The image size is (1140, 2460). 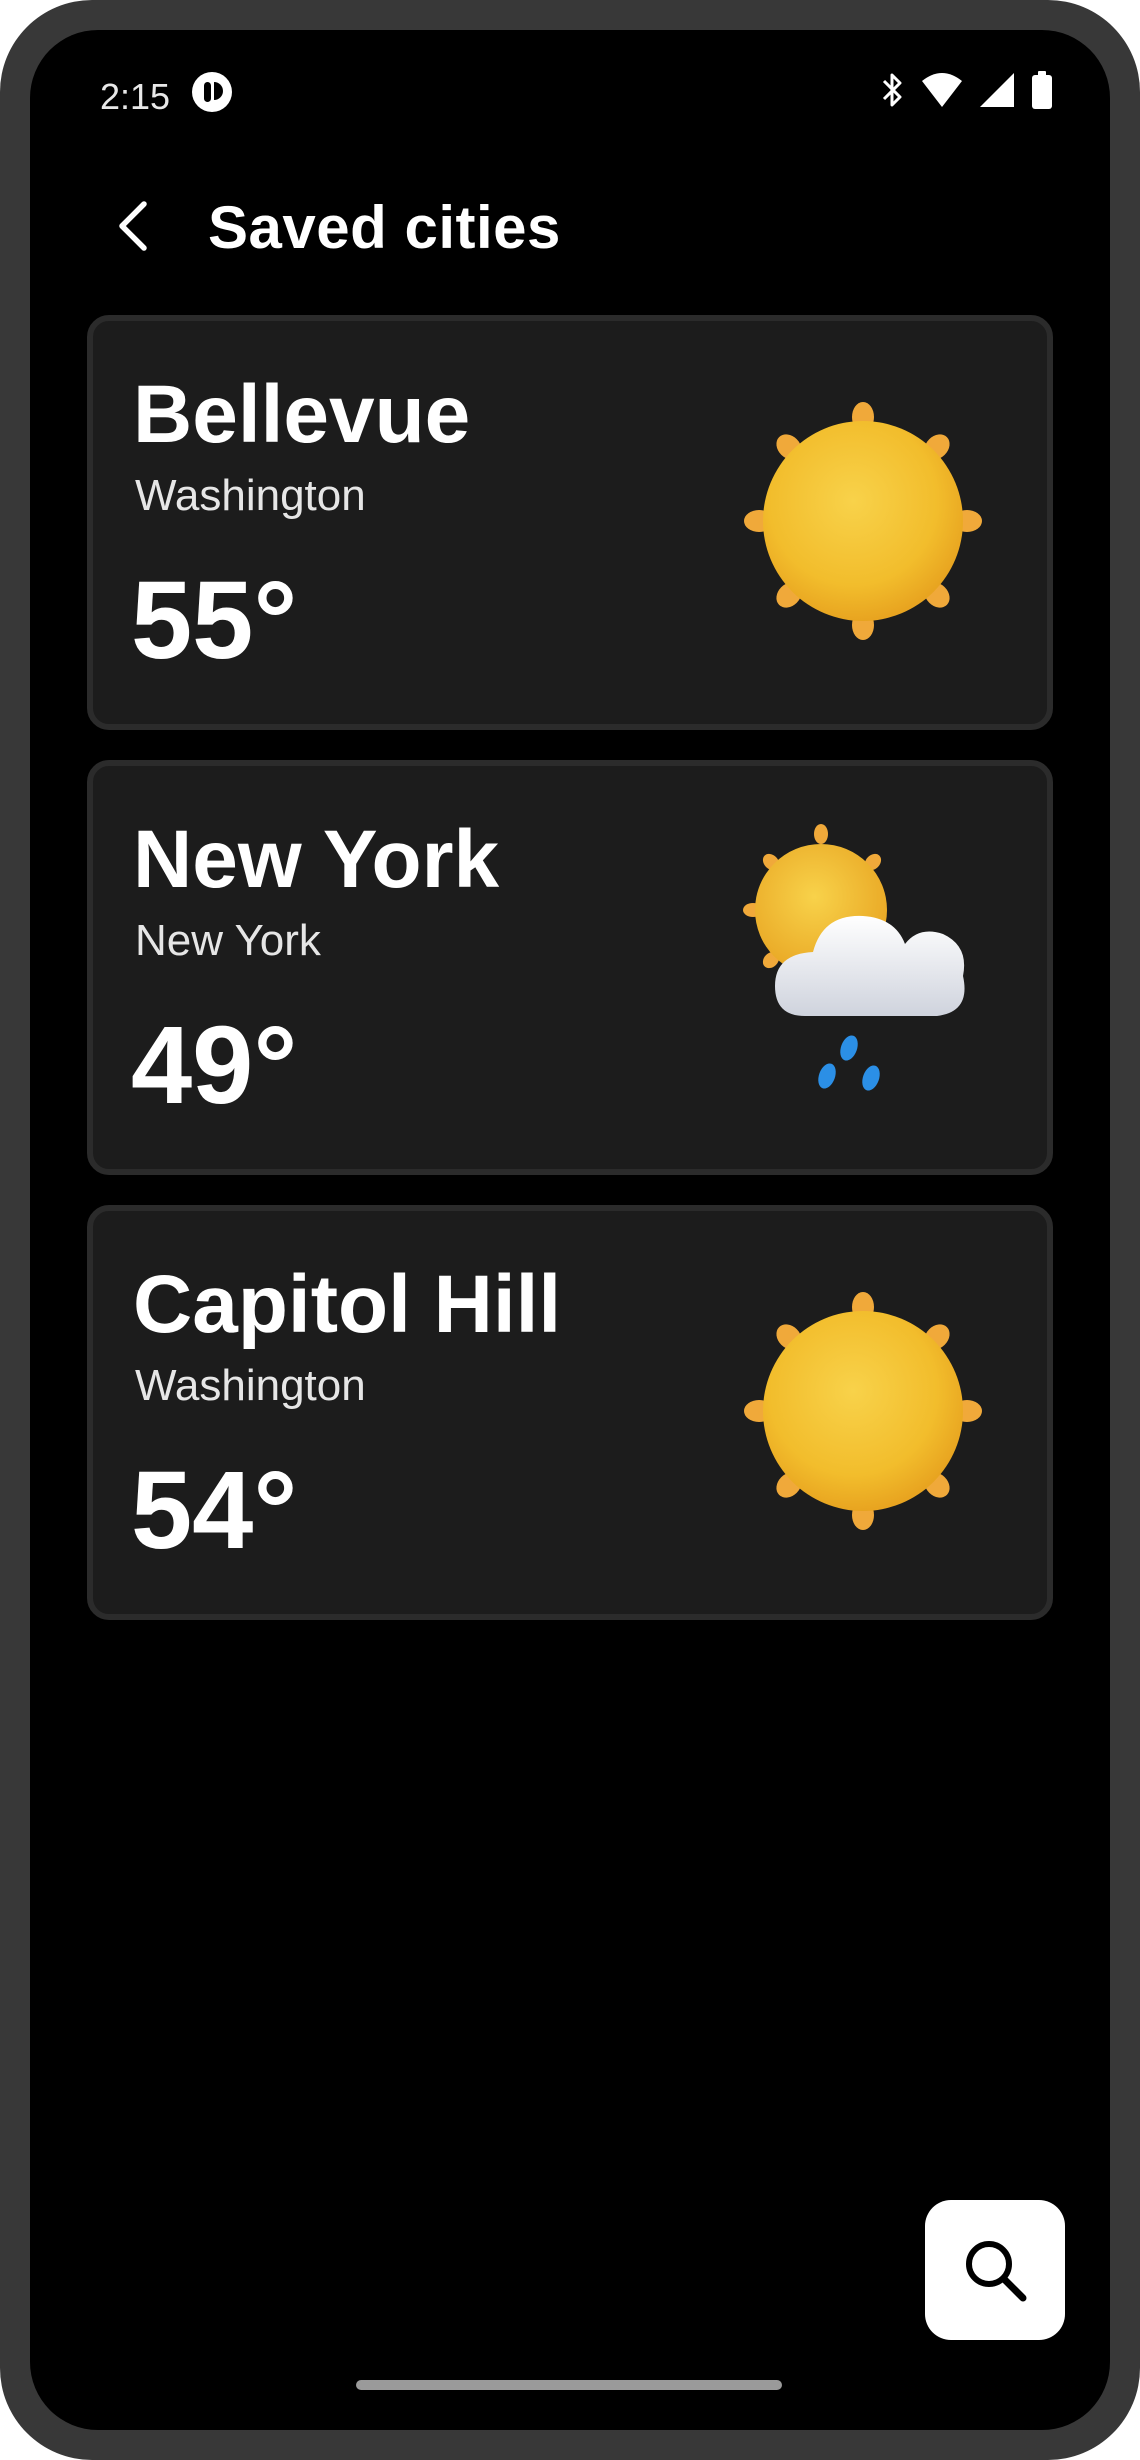 I want to click on wifi-icon, so click(x=942, y=90).